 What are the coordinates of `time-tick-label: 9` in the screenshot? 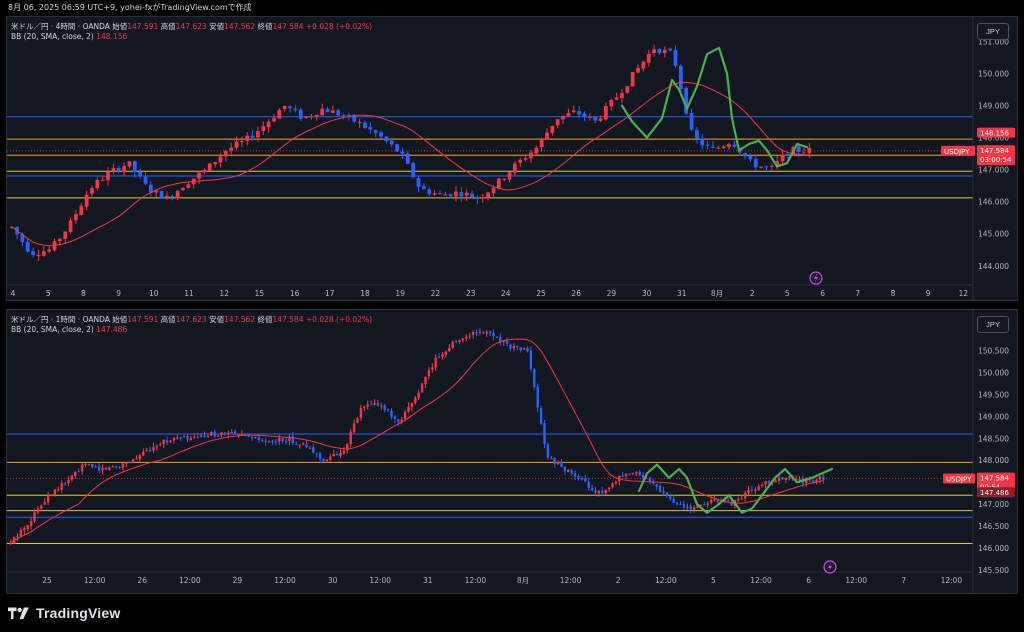 It's located at (118, 293).